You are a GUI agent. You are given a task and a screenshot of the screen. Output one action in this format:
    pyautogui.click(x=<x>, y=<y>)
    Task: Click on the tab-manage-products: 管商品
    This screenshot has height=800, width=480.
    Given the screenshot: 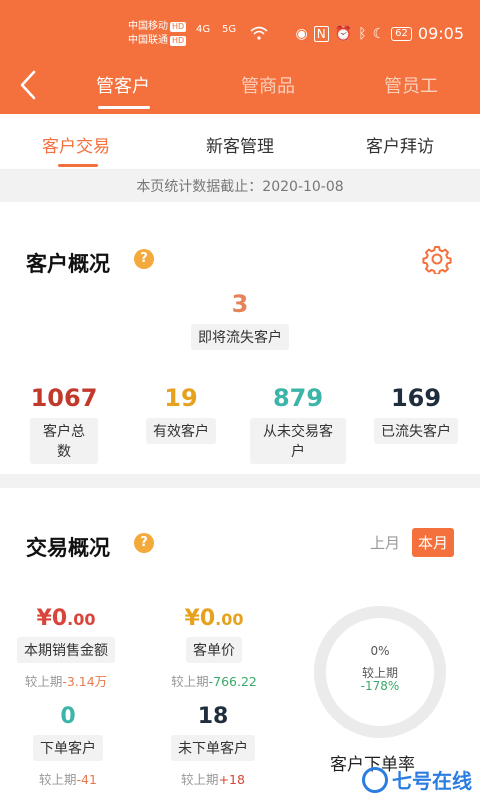 What is the action you would take?
    pyautogui.click(x=268, y=85)
    